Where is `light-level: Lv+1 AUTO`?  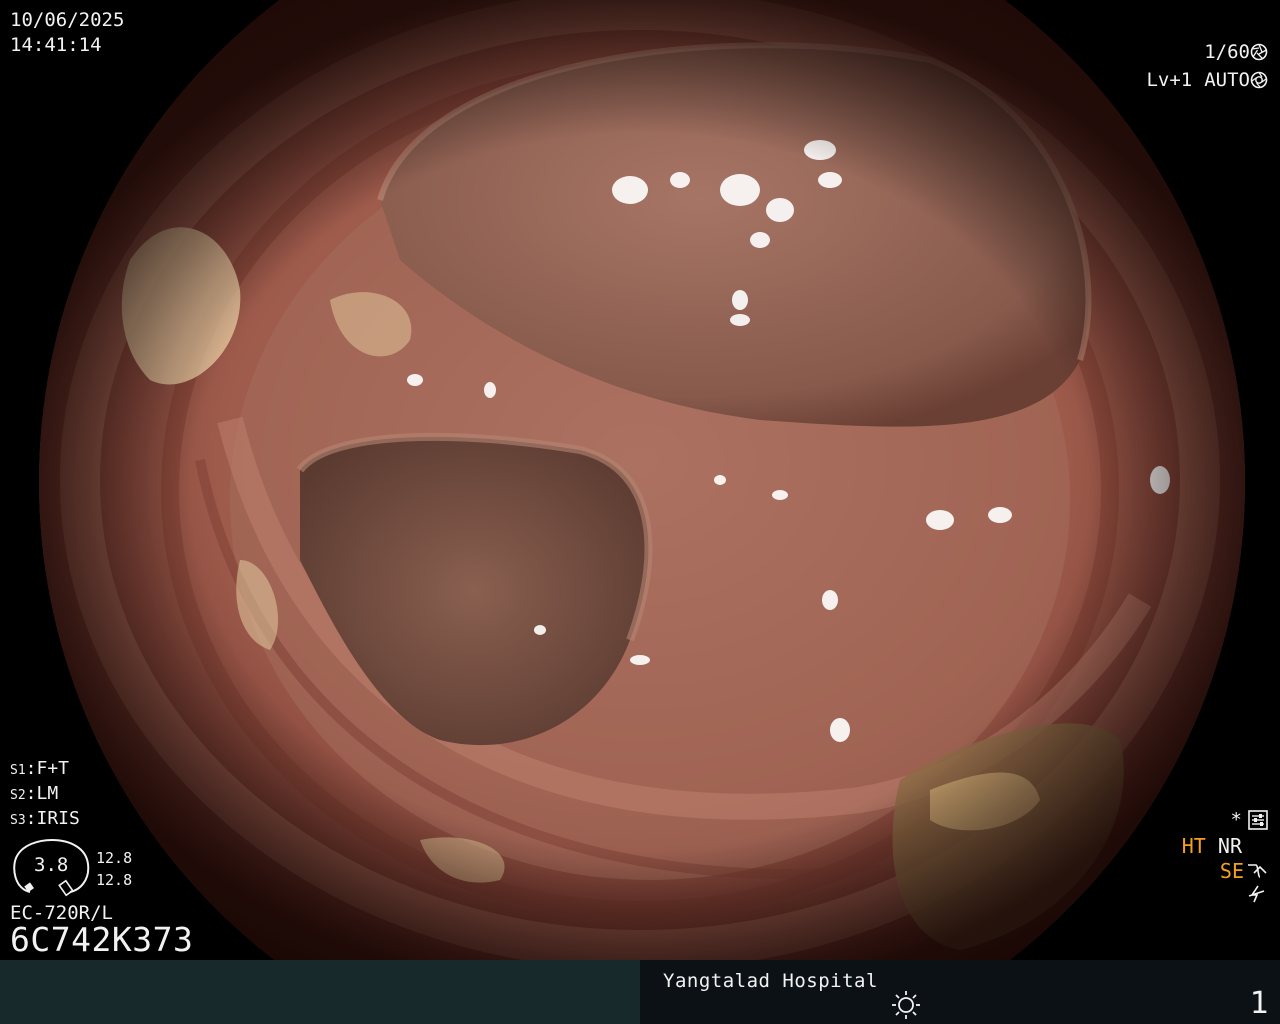 light-level: Lv+1 AUTO is located at coordinates (1207, 80).